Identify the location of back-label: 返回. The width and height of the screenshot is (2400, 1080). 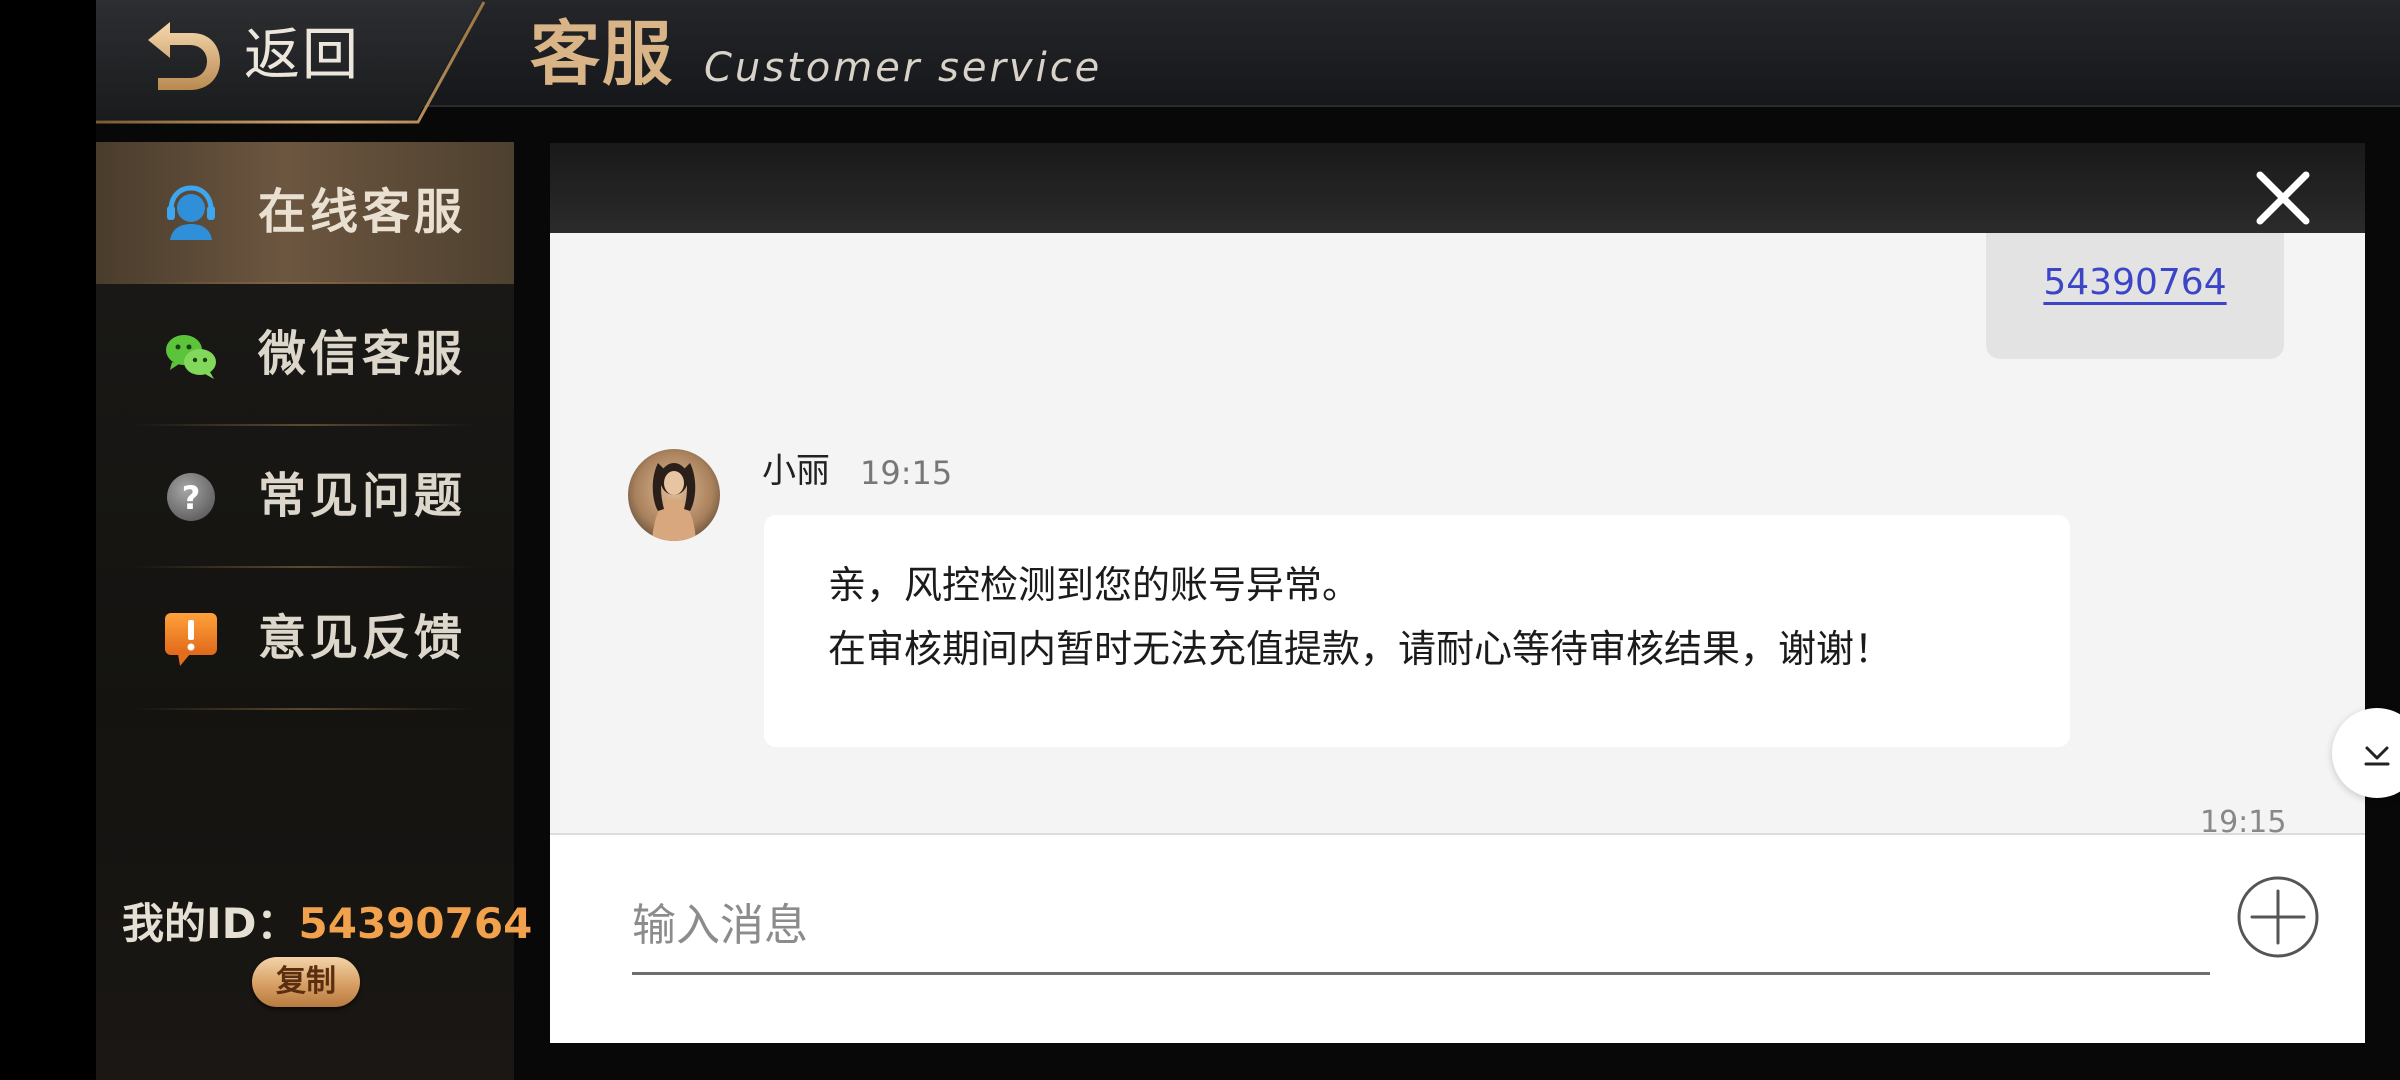
(302, 55).